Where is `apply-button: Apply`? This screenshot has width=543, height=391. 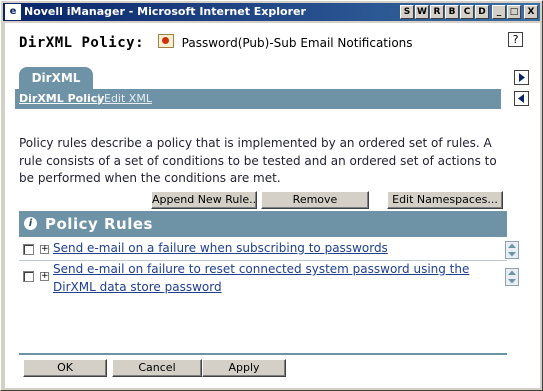
apply-button: Apply is located at coordinates (244, 368).